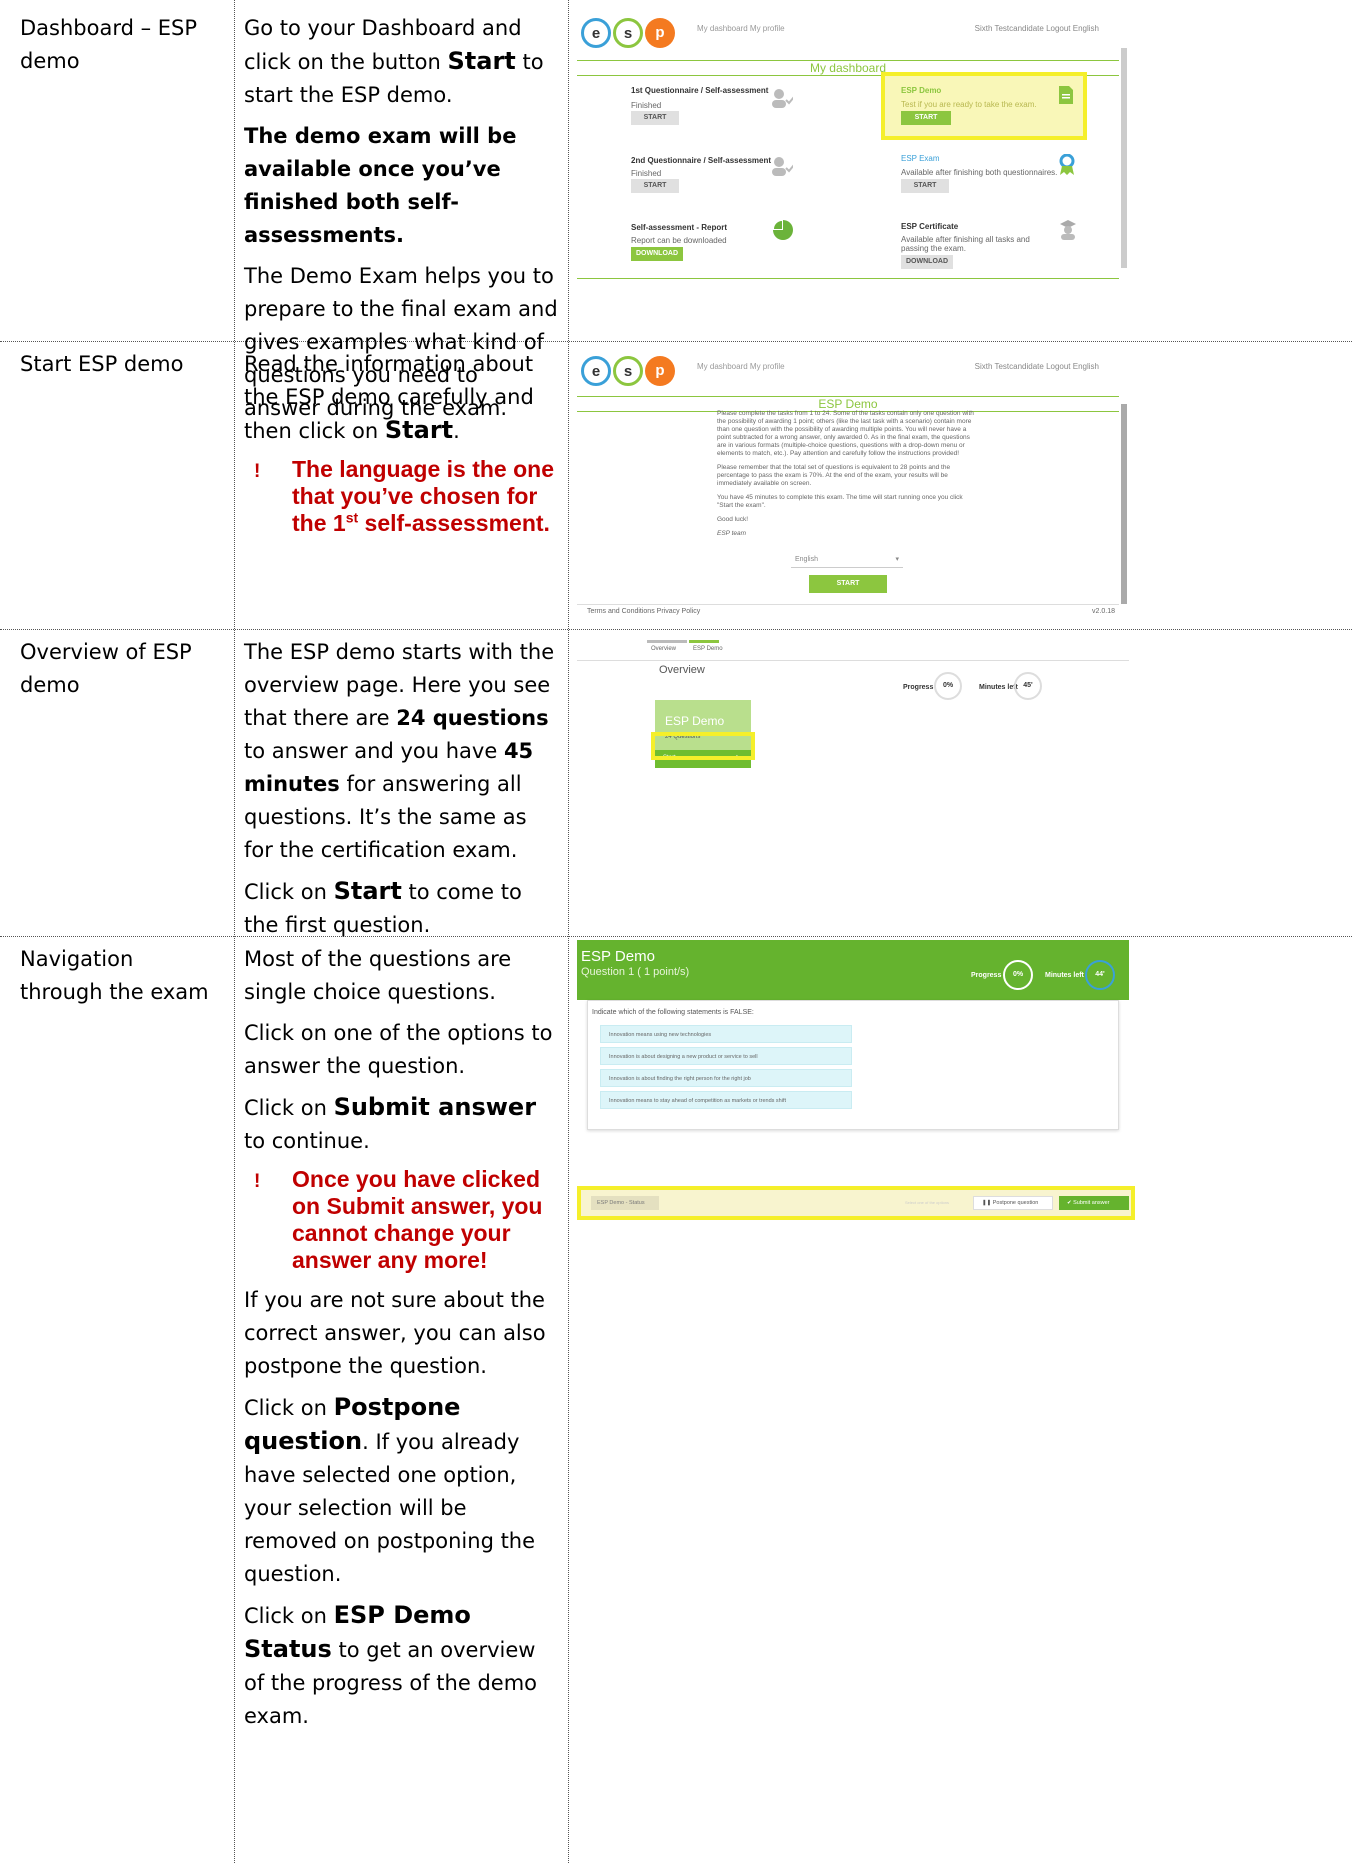  I want to click on text: 24 questions, so click(472, 718).